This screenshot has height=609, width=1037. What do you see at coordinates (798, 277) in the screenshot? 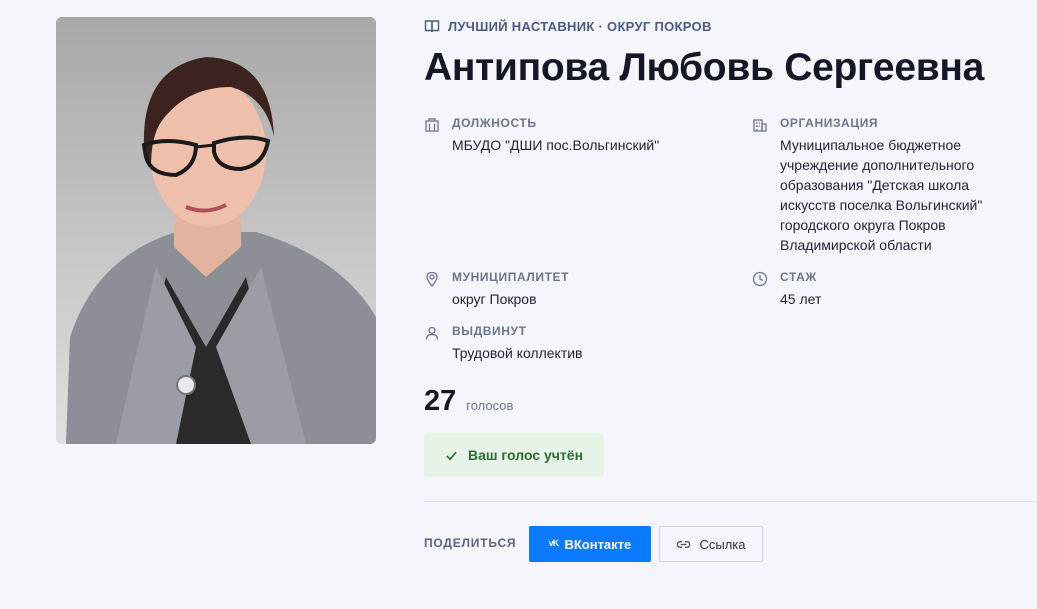
I see `field-label: СТАЖ` at bounding box center [798, 277].